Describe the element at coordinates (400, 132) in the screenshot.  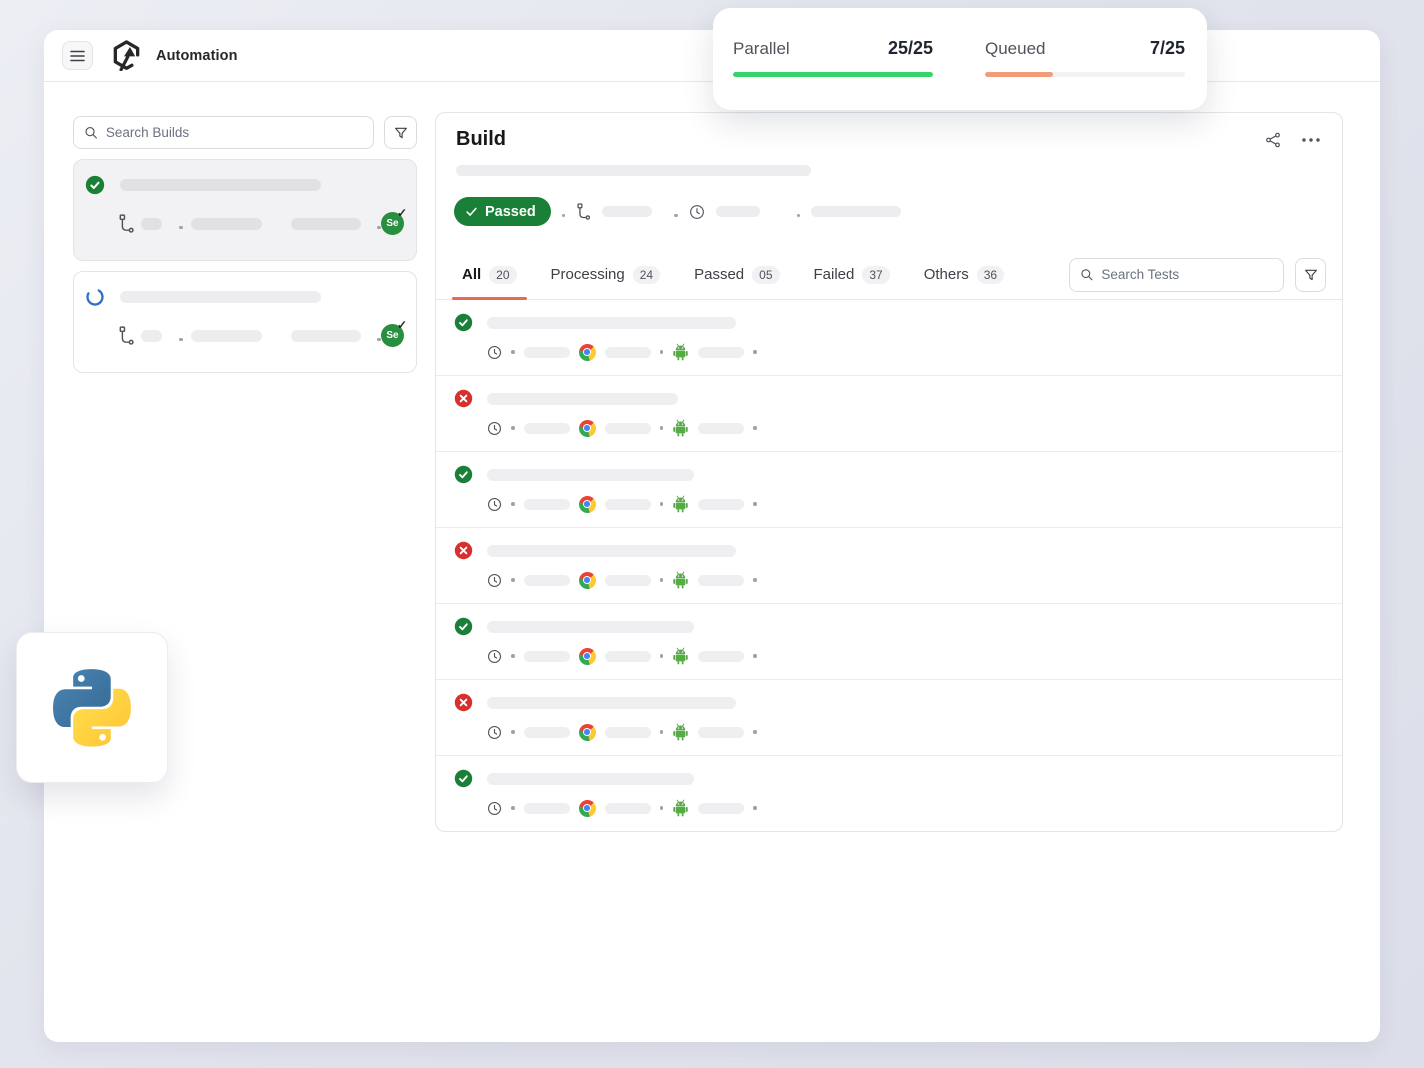
I see `builds-filter-button` at that location.